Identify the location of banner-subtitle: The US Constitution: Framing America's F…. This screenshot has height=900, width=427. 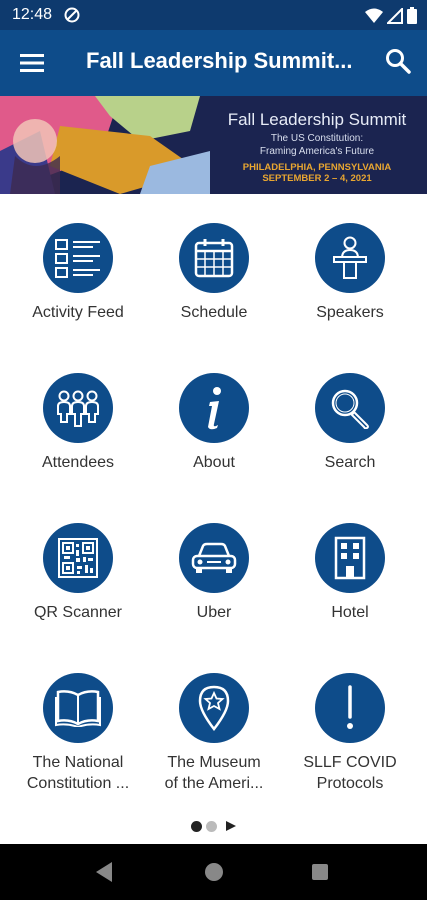
(317, 145).